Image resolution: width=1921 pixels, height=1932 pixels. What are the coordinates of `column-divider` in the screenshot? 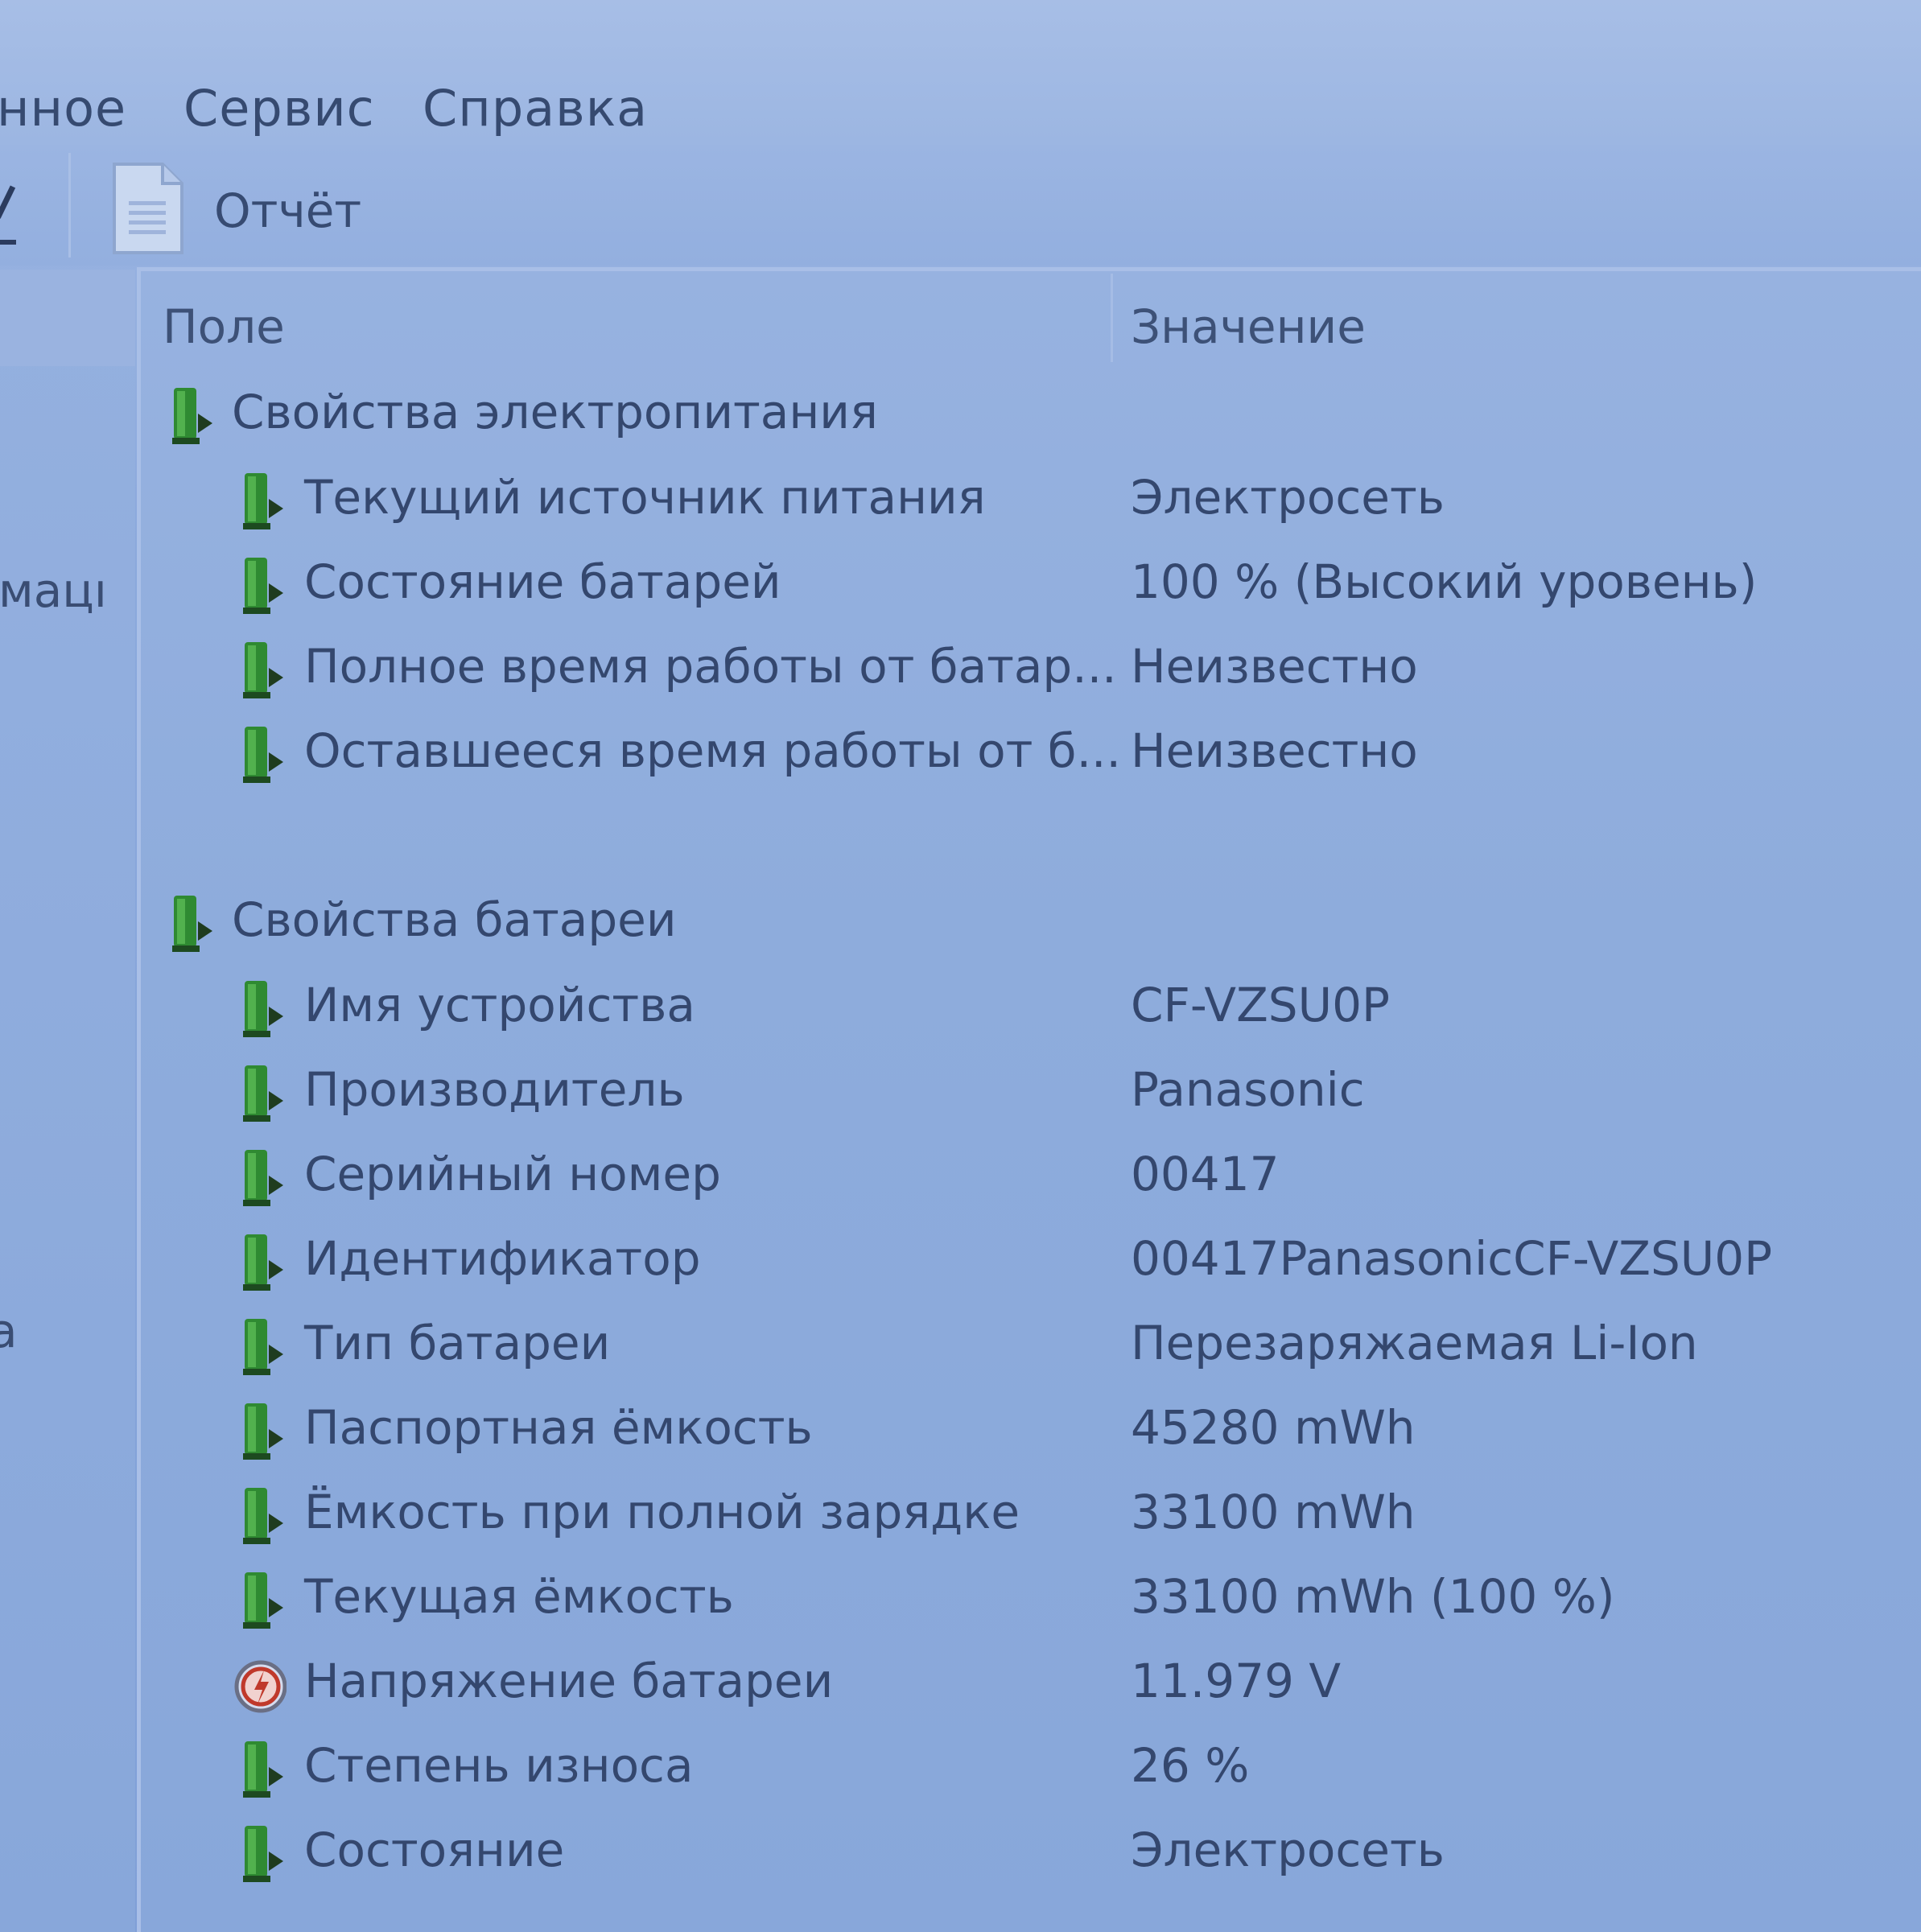 It's located at (1112, 318).